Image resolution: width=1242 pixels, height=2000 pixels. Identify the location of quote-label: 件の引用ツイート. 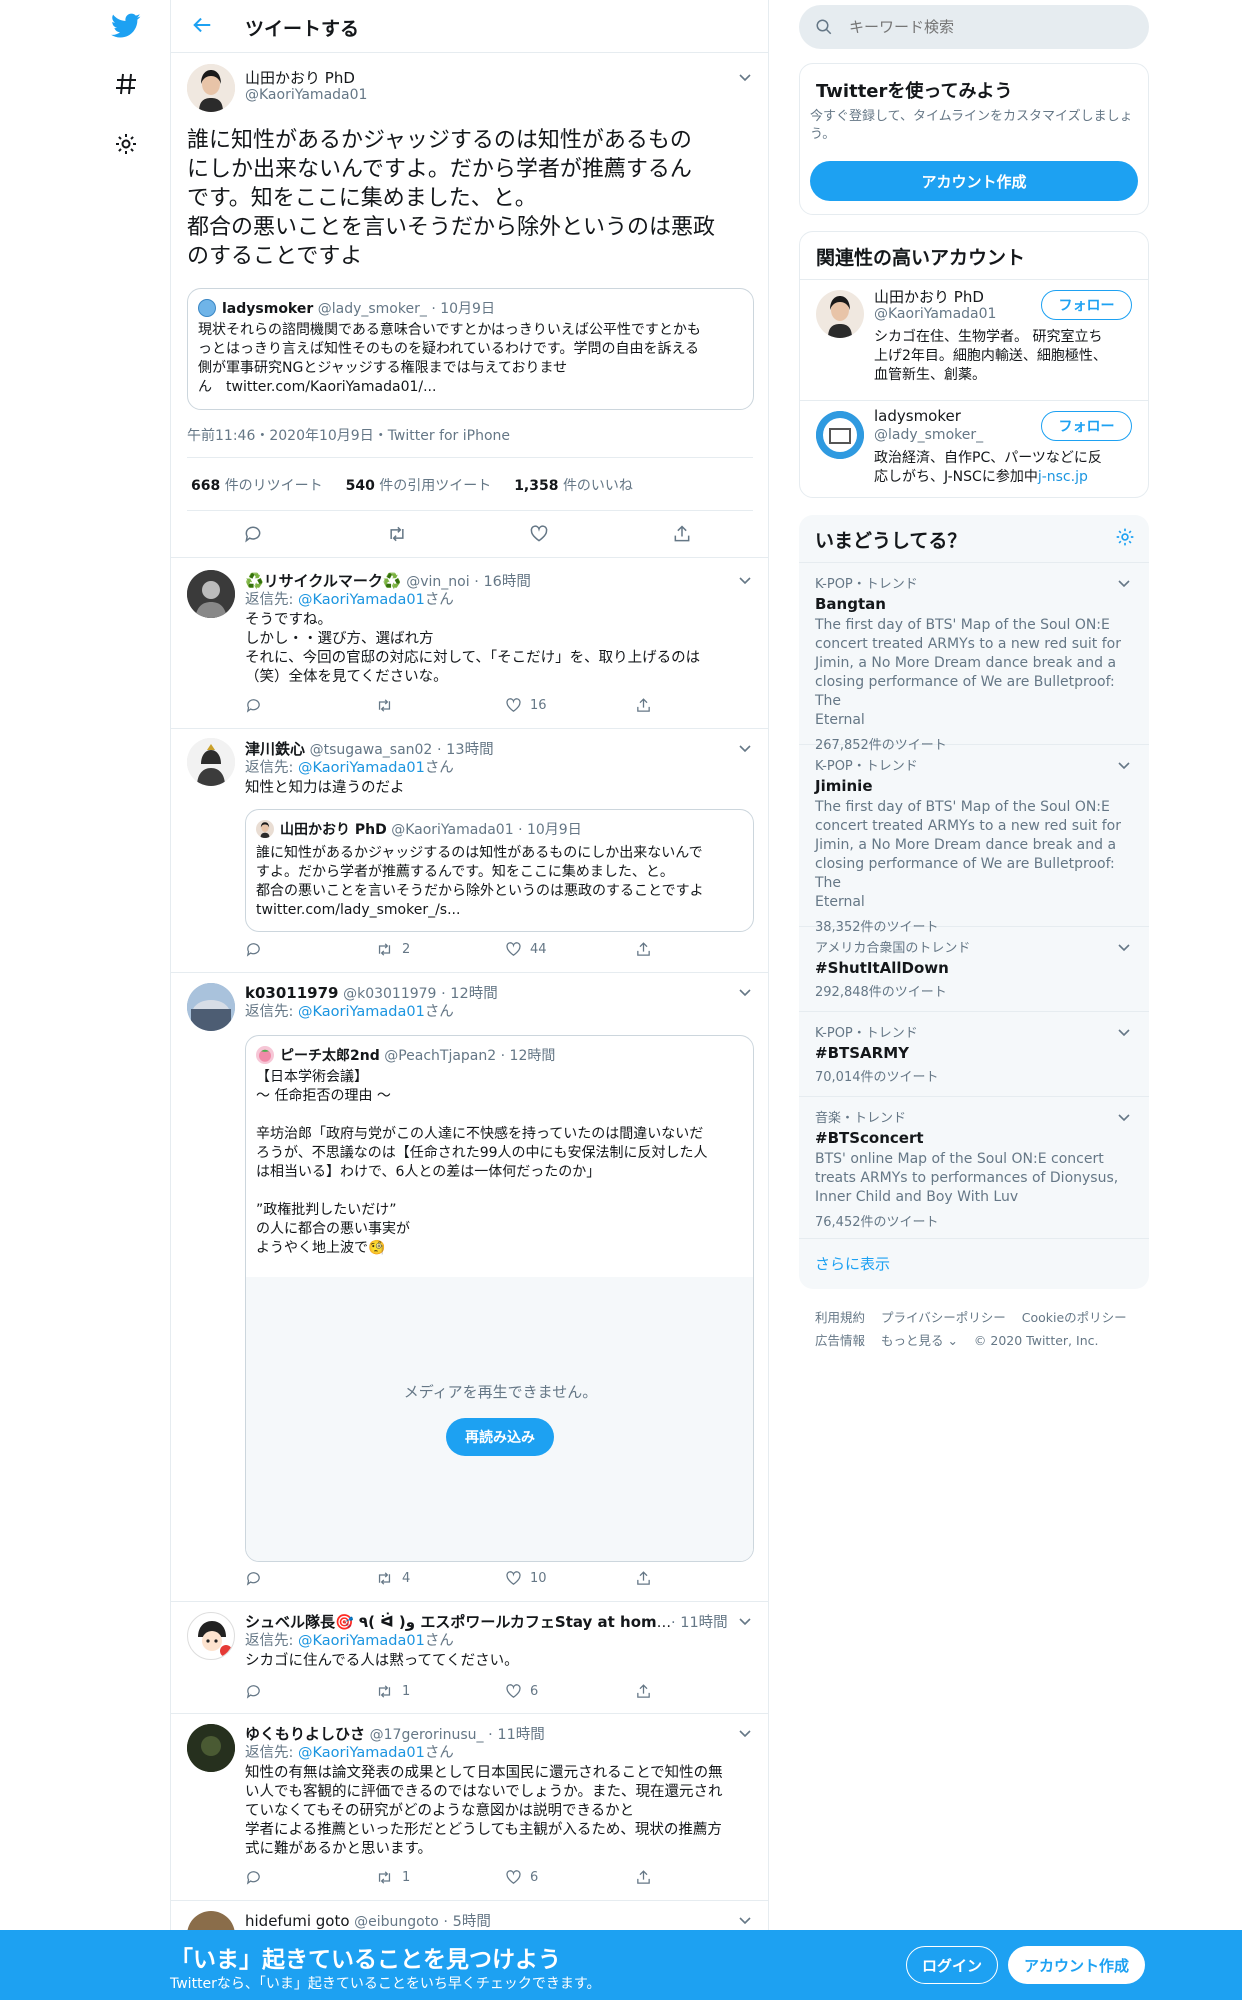
(435, 486).